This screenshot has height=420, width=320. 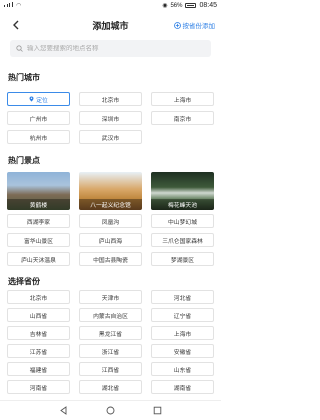 What do you see at coordinates (110, 137) in the screenshot?
I see `city-chip: 武汉市` at bounding box center [110, 137].